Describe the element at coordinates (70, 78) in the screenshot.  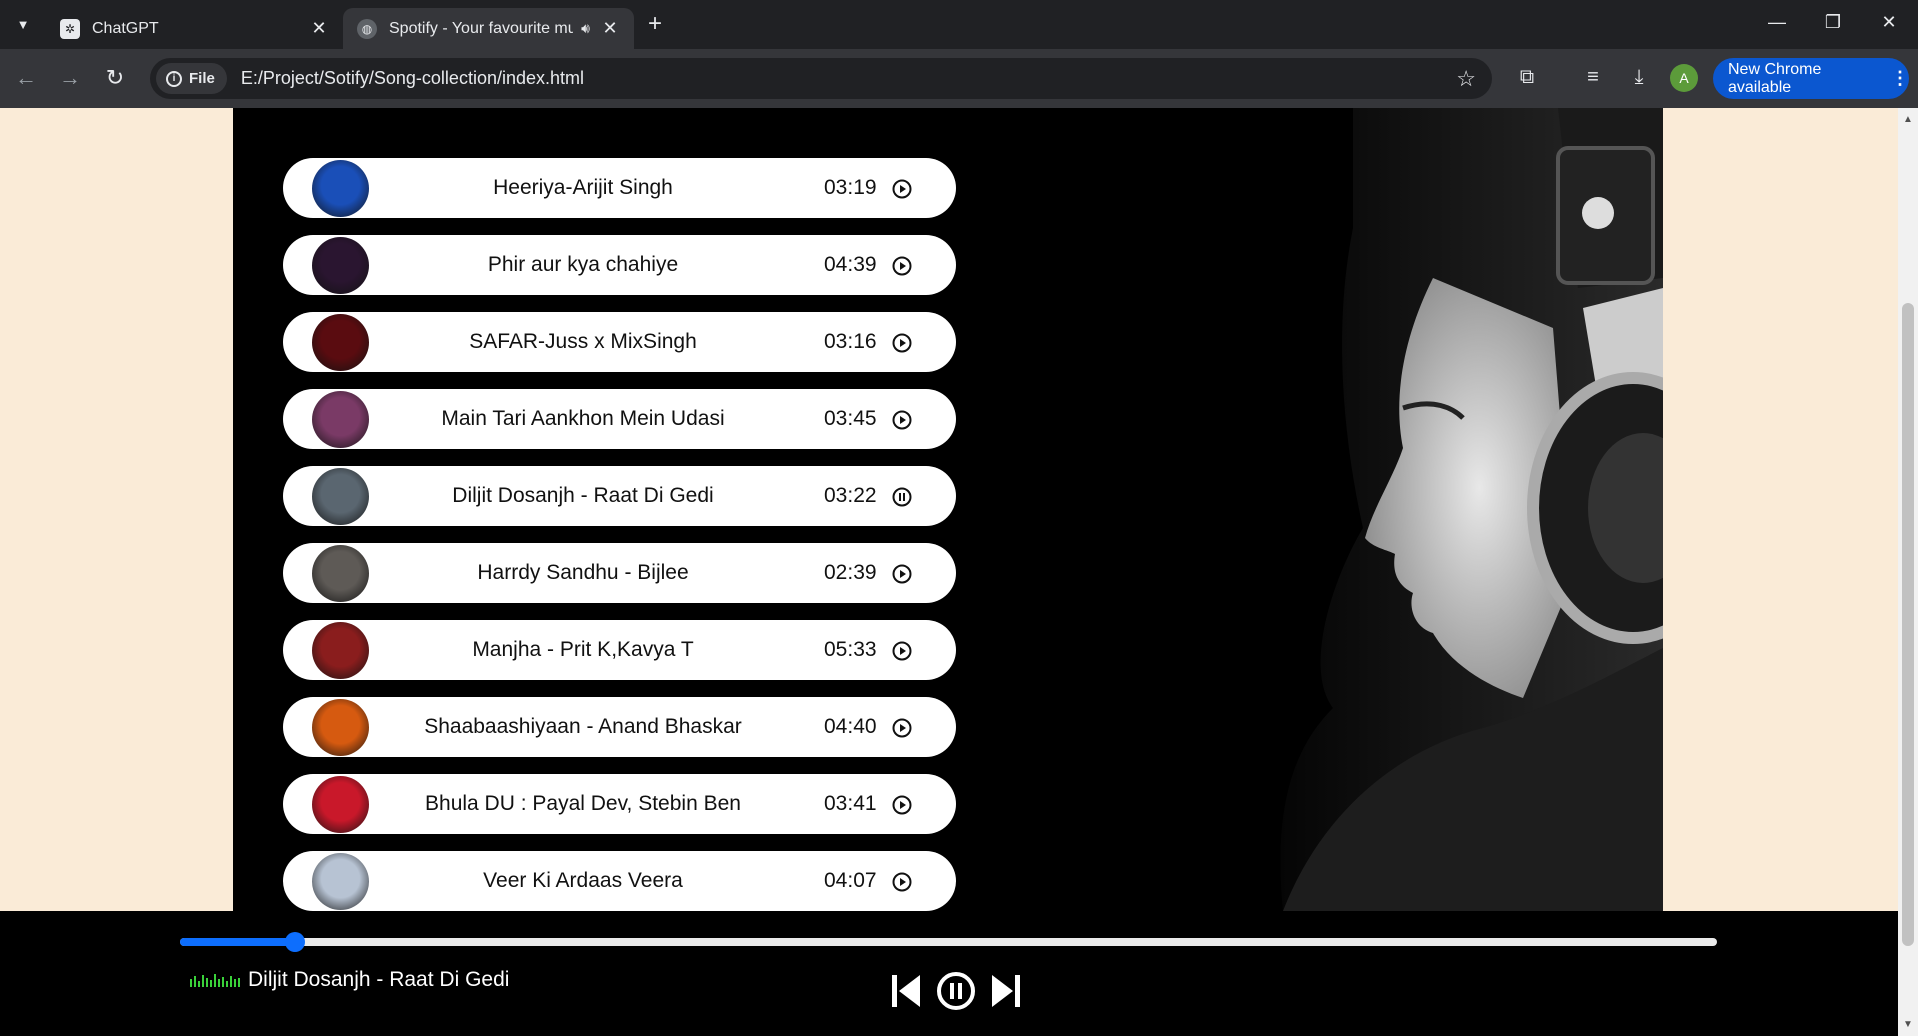
I see `forward-arrow-icon: →` at that location.